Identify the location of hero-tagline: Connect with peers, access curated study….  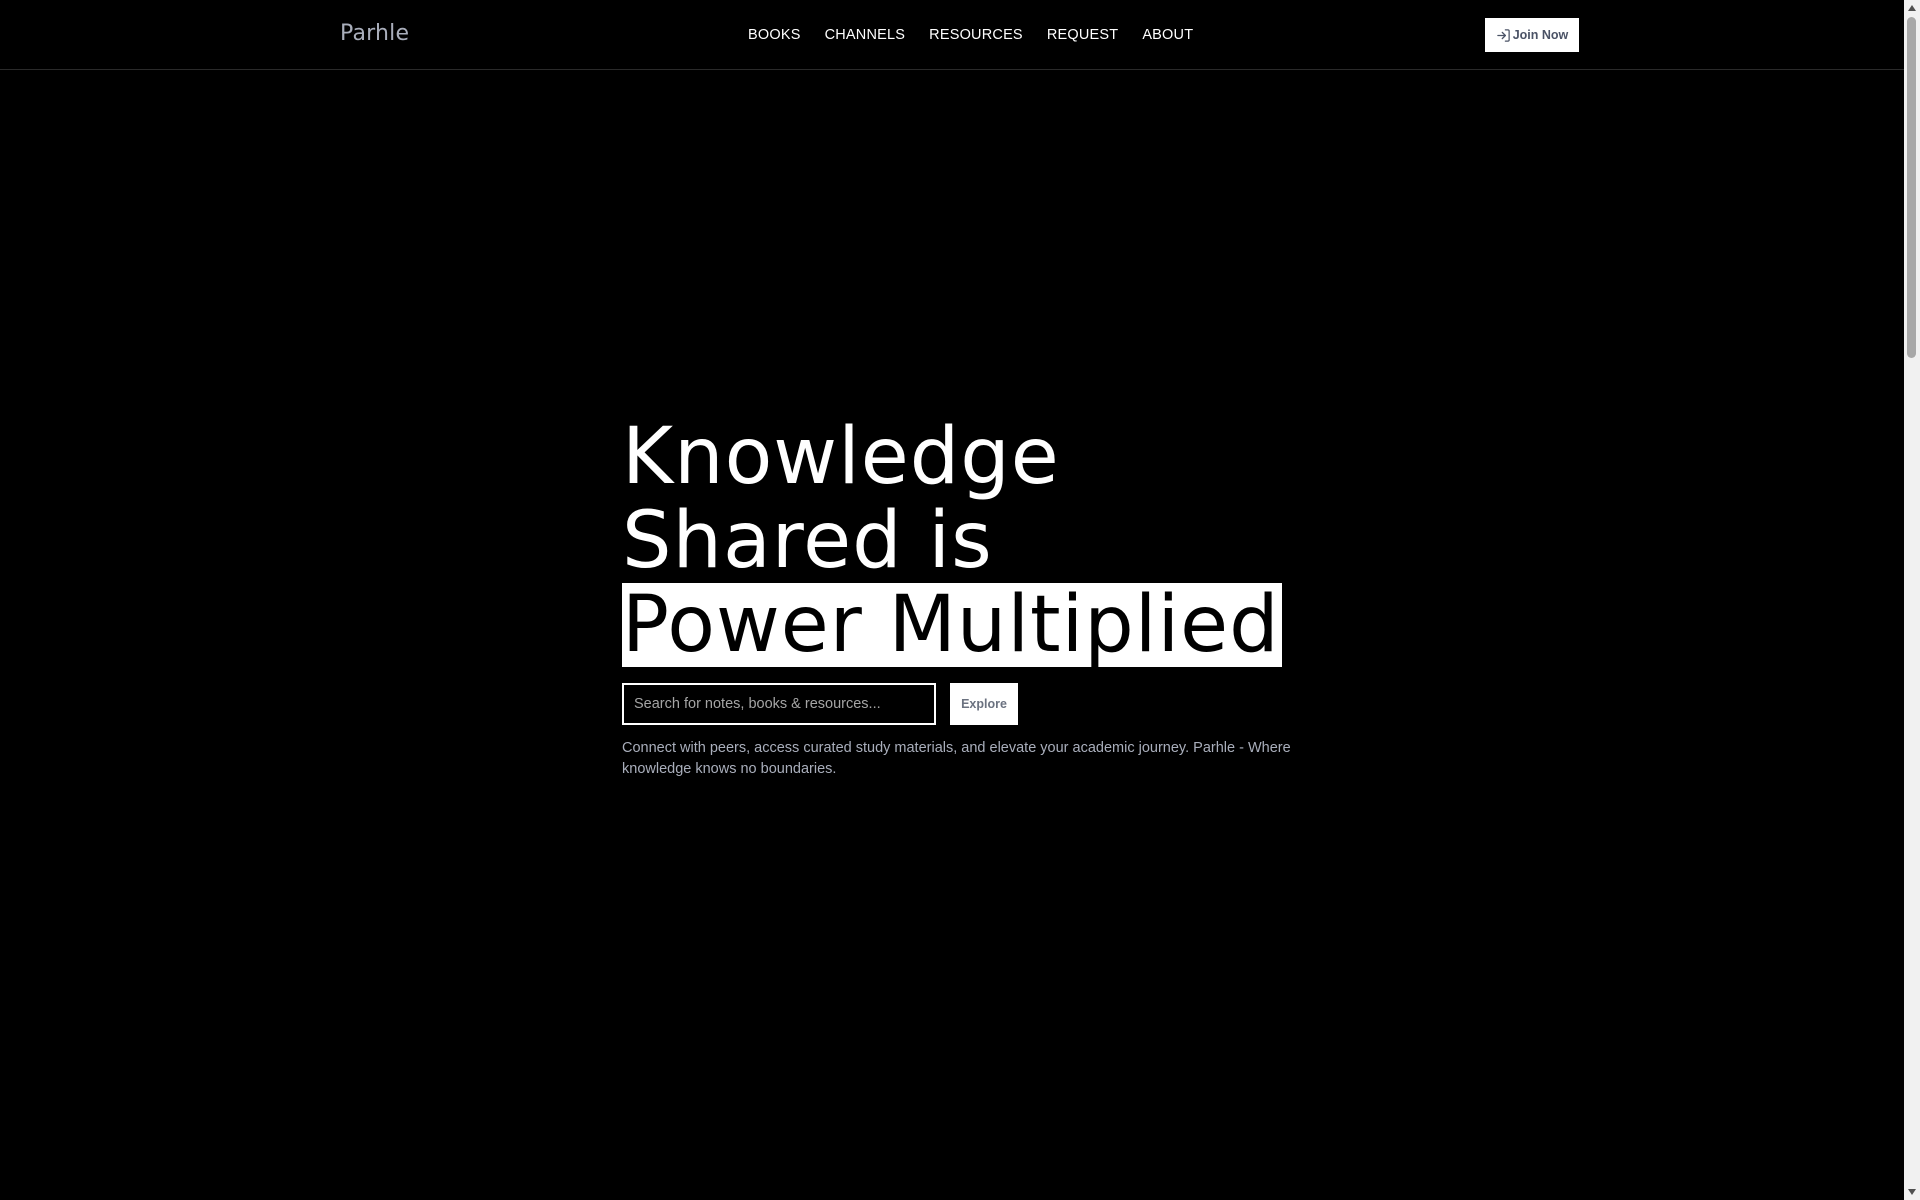
(956, 758).